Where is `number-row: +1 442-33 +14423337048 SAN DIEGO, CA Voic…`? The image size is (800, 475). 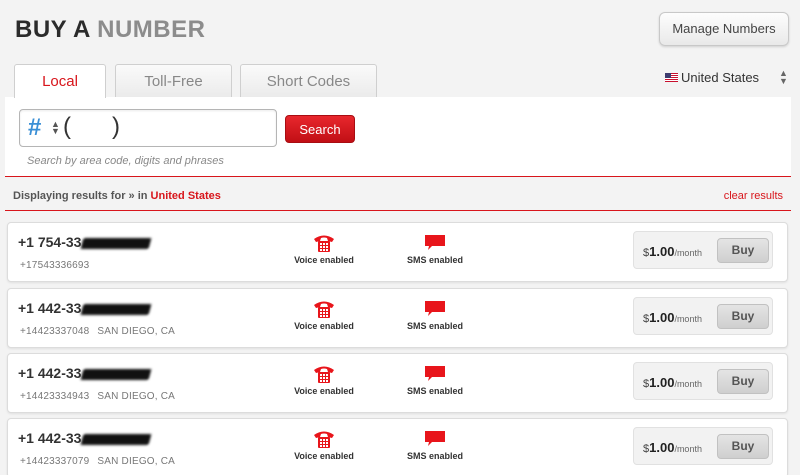
number-row: +1 442-33 +14423337048 SAN DIEGO, CA Voic… is located at coordinates (397, 318).